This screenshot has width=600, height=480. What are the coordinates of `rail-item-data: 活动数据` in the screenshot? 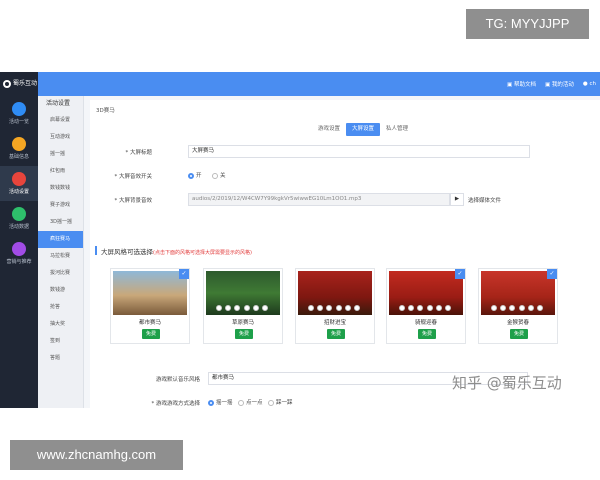 It's located at (19, 218).